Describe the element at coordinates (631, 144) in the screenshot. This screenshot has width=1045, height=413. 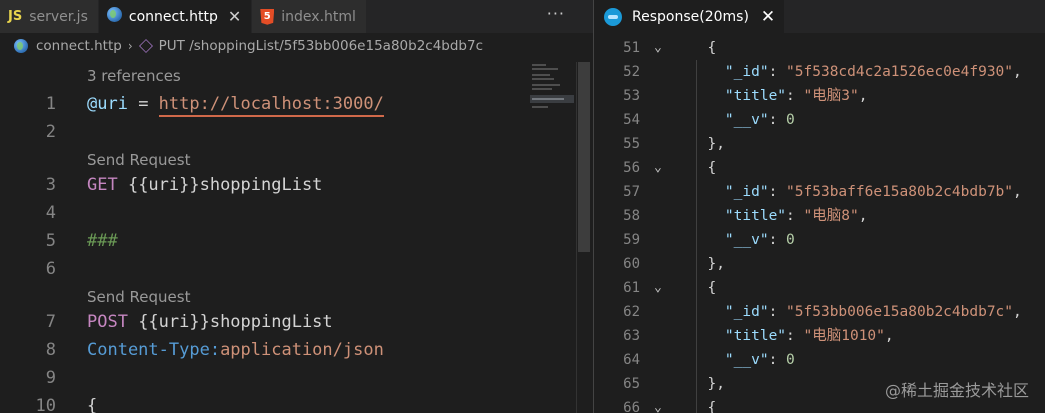
I see `line-number: 55` at that location.